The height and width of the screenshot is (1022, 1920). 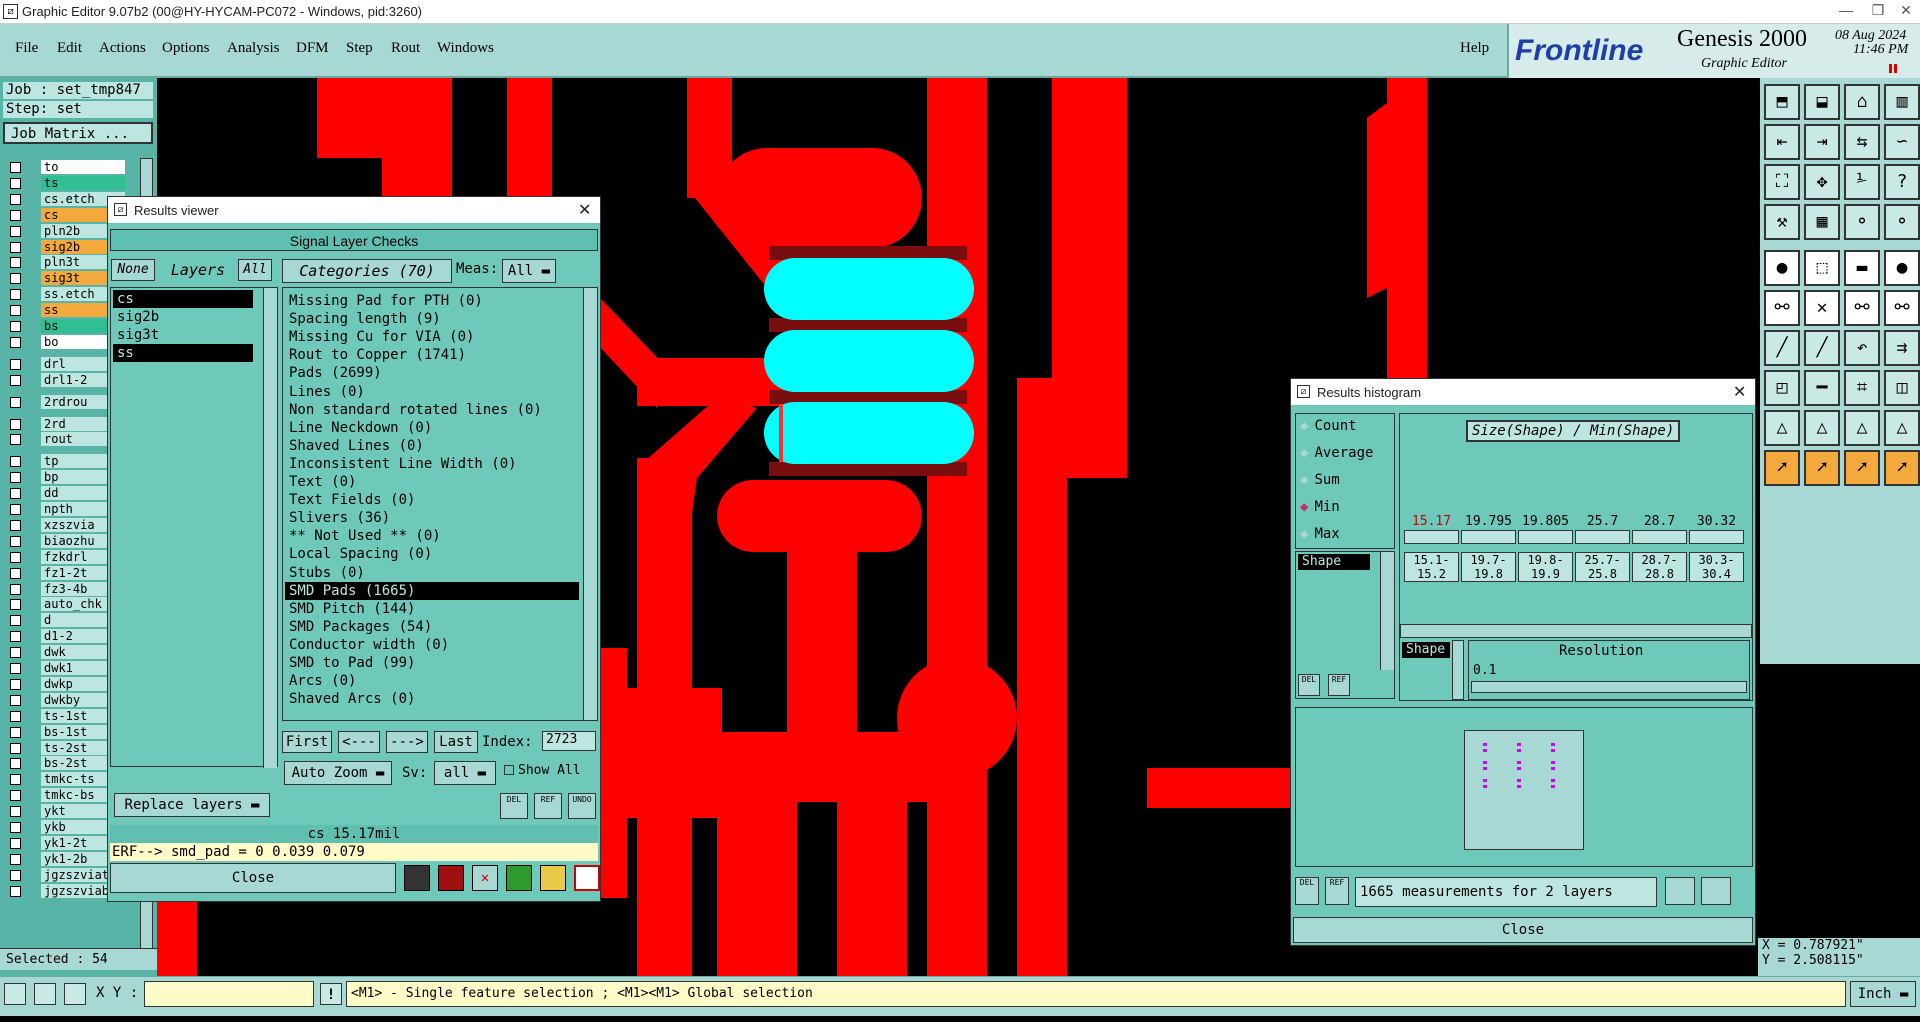 What do you see at coordinates (64, 461) in the screenshot?
I see `layer-row: tp` at bounding box center [64, 461].